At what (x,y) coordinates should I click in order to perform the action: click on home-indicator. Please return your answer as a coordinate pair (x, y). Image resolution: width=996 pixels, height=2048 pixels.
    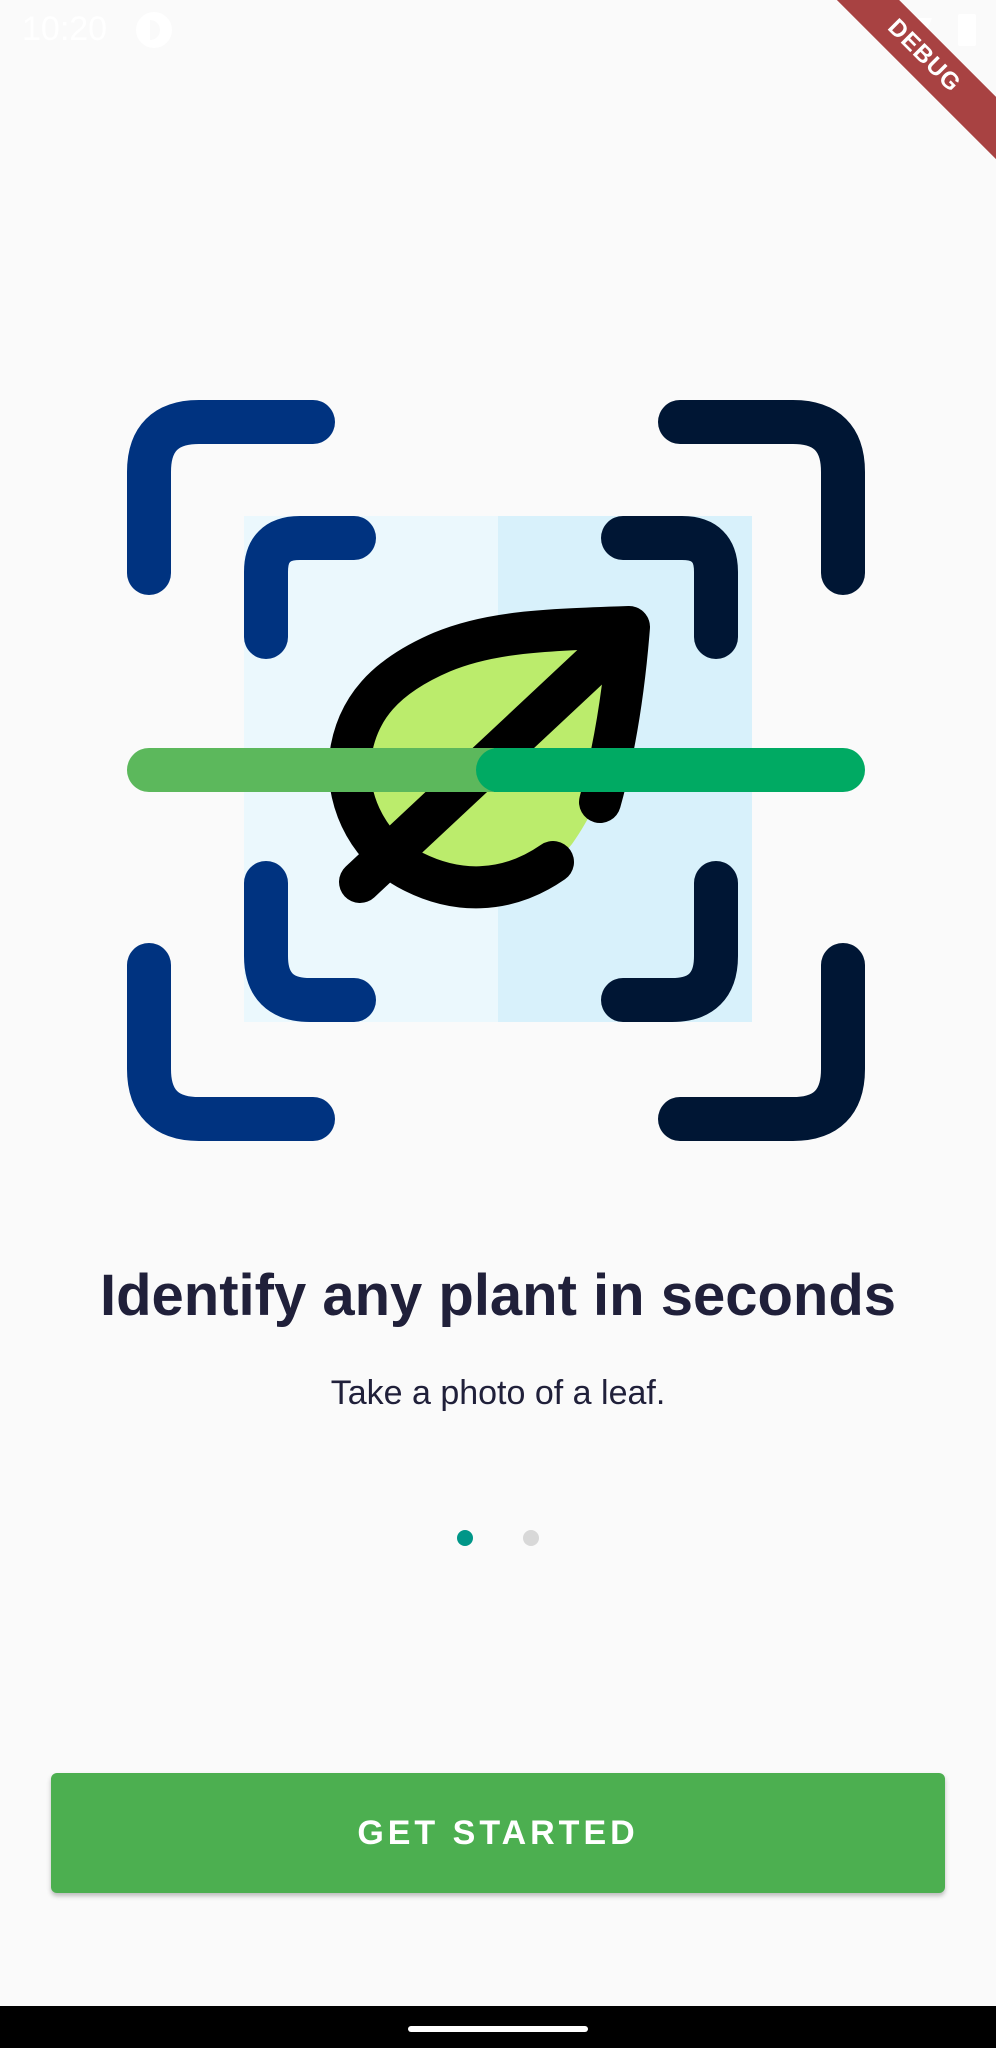
    Looking at the image, I should click on (498, 2029).